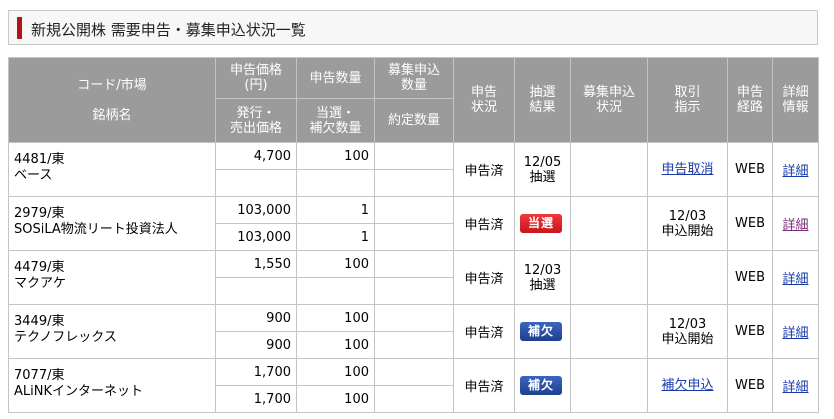  What do you see at coordinates (168, 30) in the screenshot?
I see `page-title: 新規公開株 需要申告・募集申込状況一覧` at bounding box center [168, 30].